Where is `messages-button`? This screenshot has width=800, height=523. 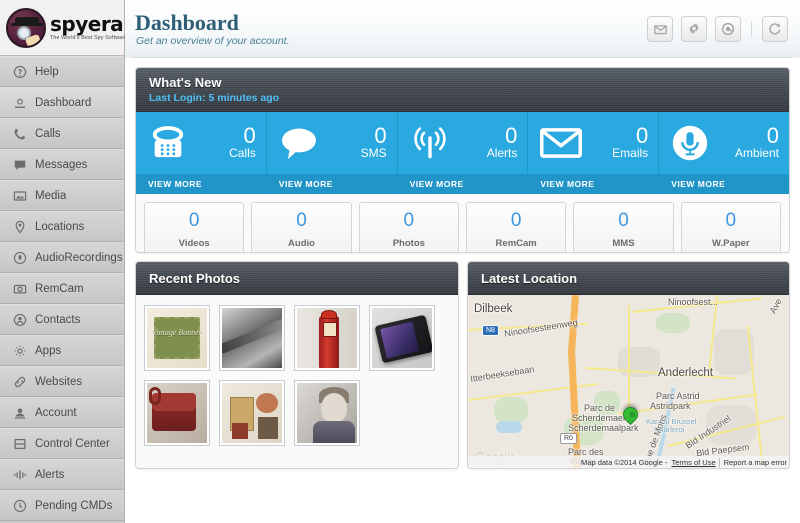
messages-button is located at coordinates (660, 29).